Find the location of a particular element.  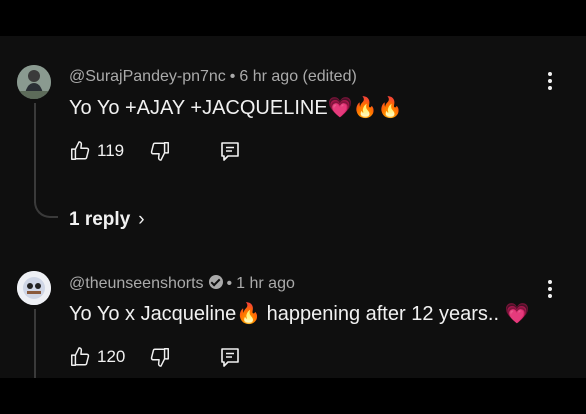

avatar-photo-icon is located at coordinates (34, 82).